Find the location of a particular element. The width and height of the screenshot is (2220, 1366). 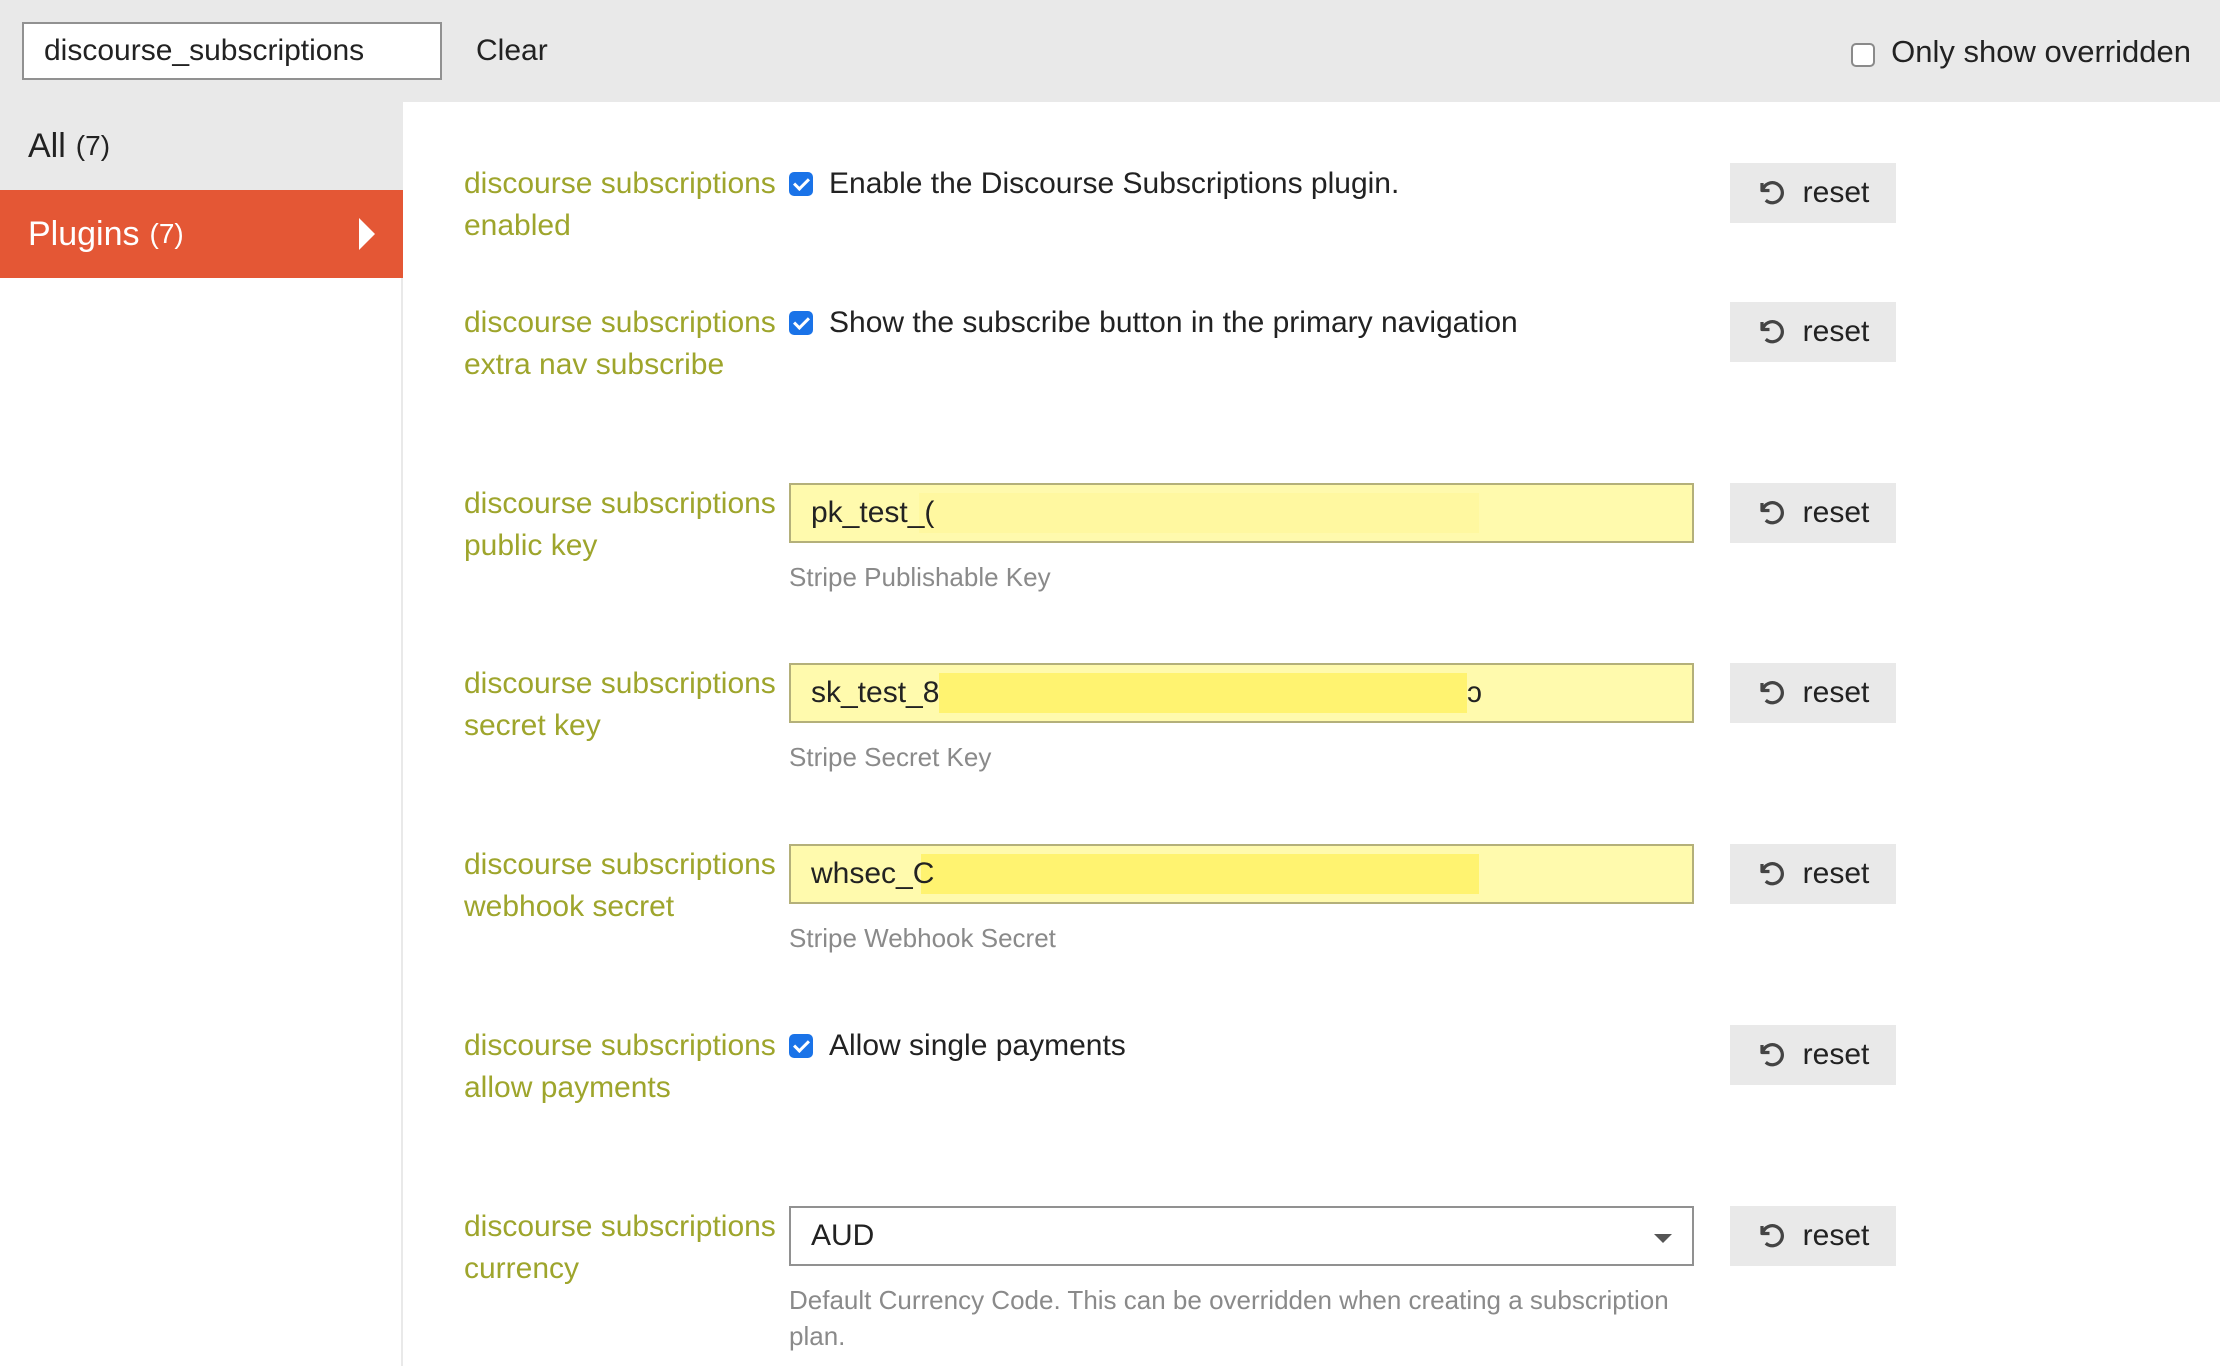

webhook-secret-input: whsec_C is located at coordinates (1241, 874).